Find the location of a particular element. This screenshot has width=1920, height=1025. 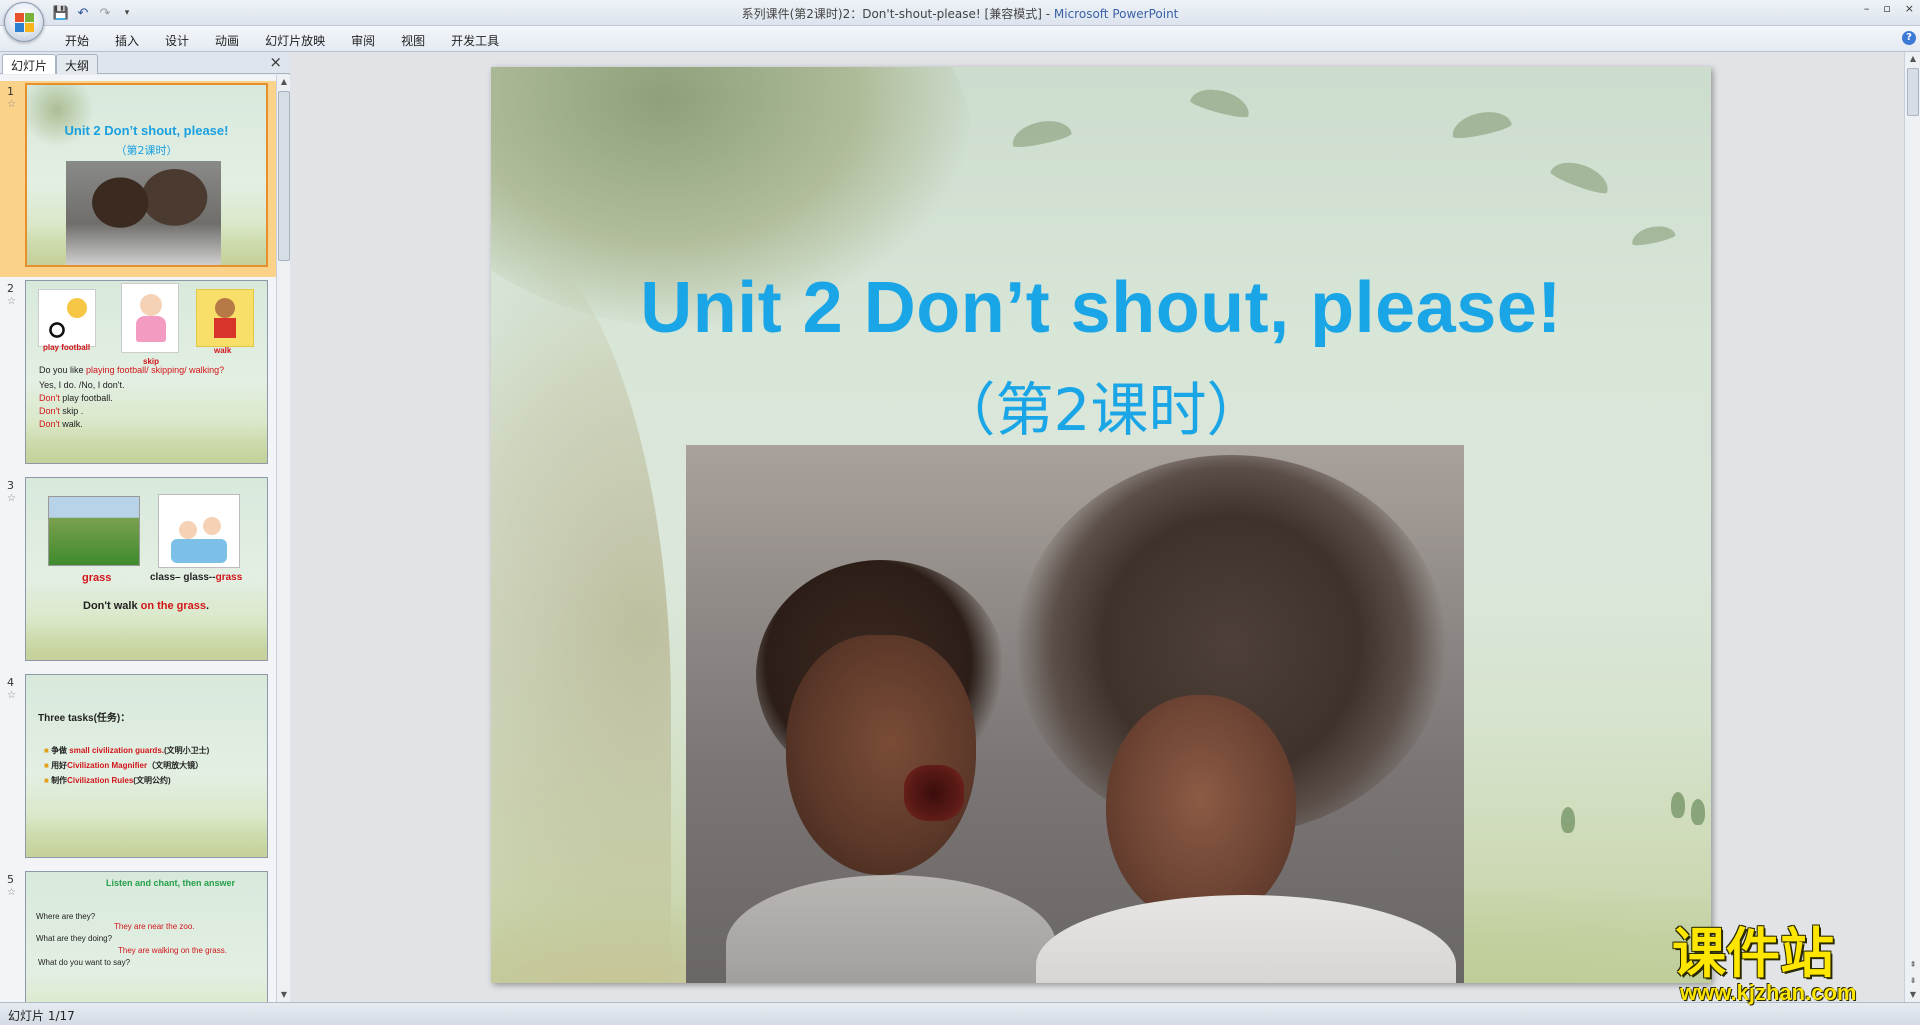

slide-scrollbar: ▲ ⇞ ⇟ ▼ is located at coordinates (1912, 527).